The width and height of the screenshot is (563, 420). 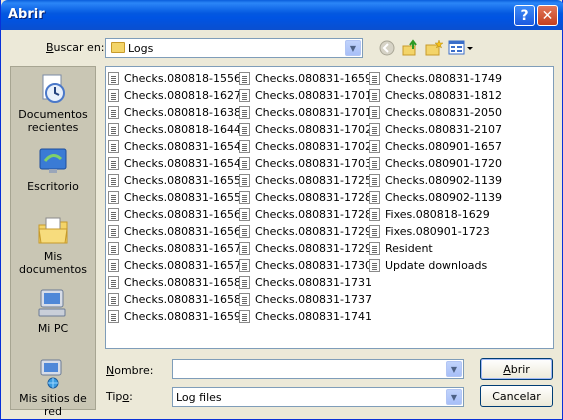 What do you see at coordinates (53, 245) in the screenshot?
I see `place-my-documents: Mis documentos` at bounding box center [53, 245].